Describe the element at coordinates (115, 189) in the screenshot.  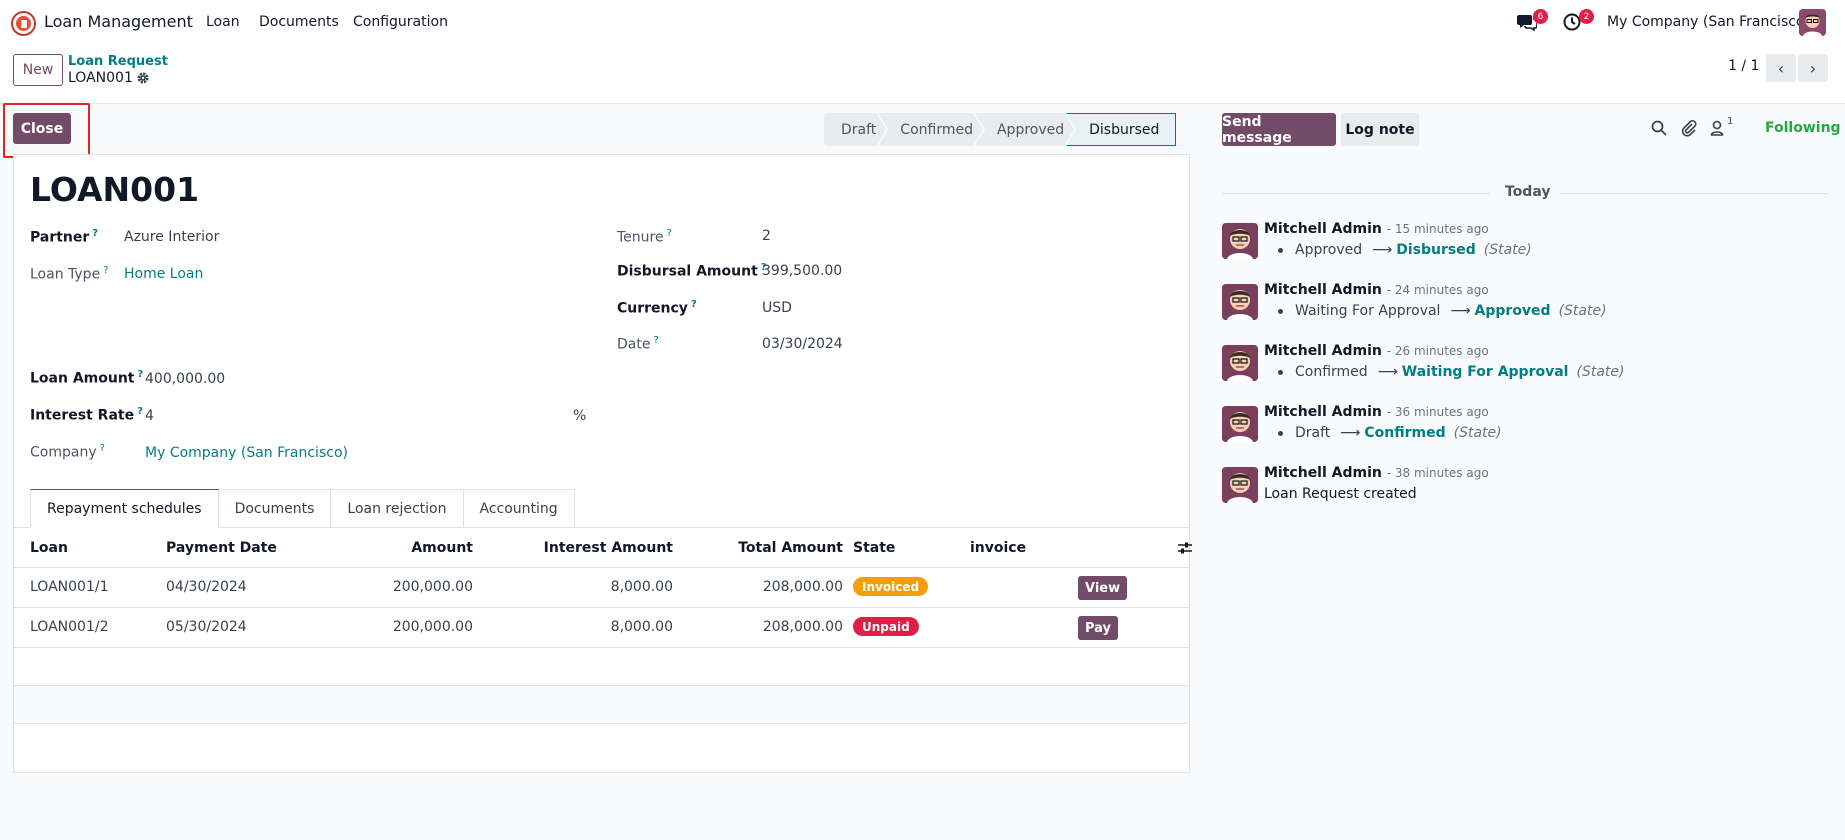
I see `record-title: LOAN001` at that location.